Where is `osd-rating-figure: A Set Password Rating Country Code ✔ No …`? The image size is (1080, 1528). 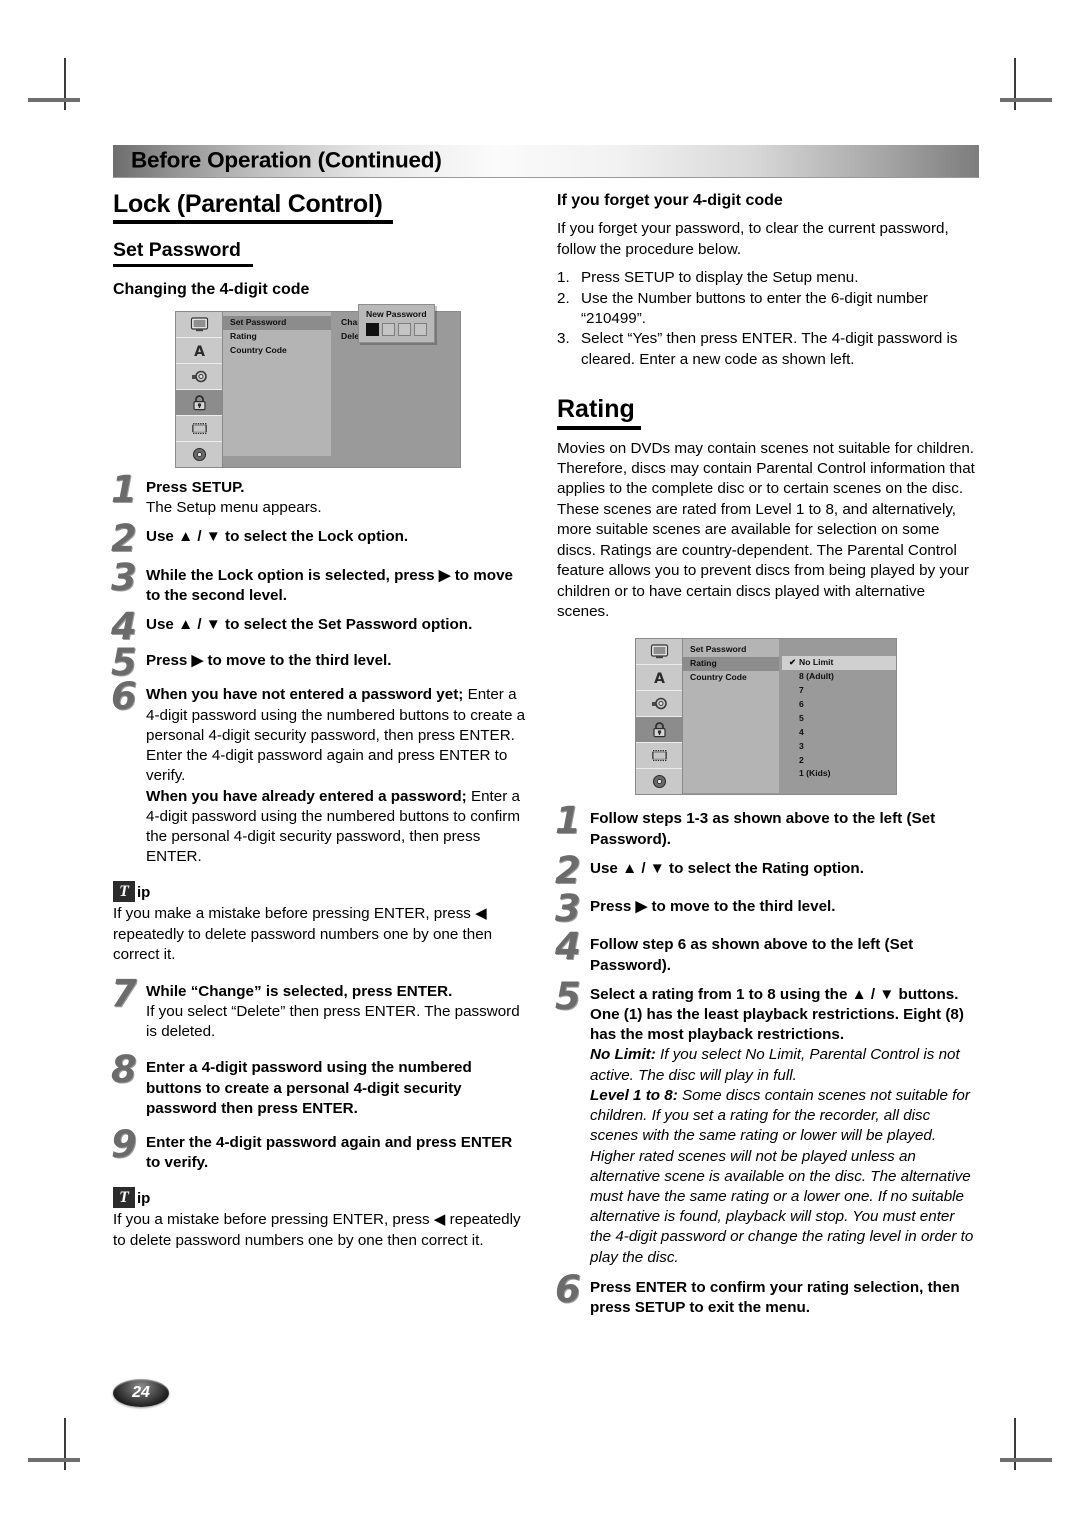 osd-rating-figure: A Set Password Rating Country Code ✔ No … is located at coordinates (766, 717).